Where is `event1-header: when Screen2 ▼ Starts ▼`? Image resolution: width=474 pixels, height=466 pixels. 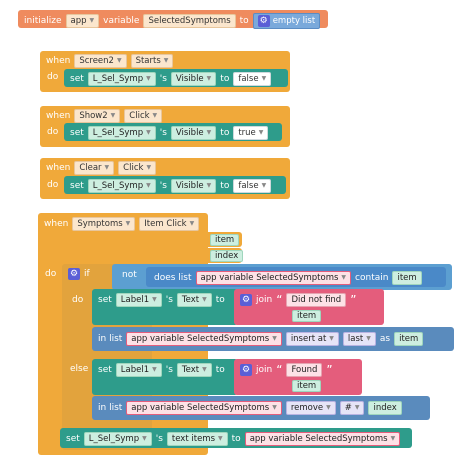 event1-header: when Screen2 ▼ Starts ▼ is located at coordinates (110, 61).